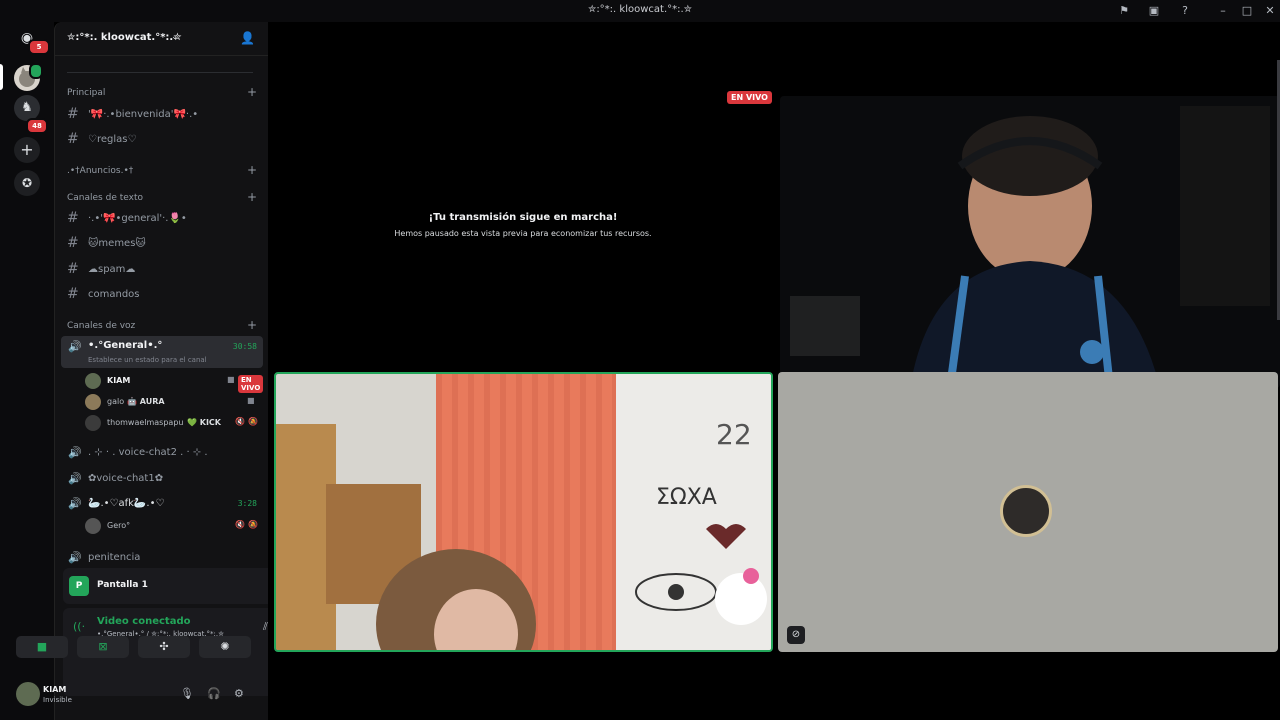 This screenshot has width=1280, height=720. I want to click on microphone-icon: 🎙, so click(187, 693).